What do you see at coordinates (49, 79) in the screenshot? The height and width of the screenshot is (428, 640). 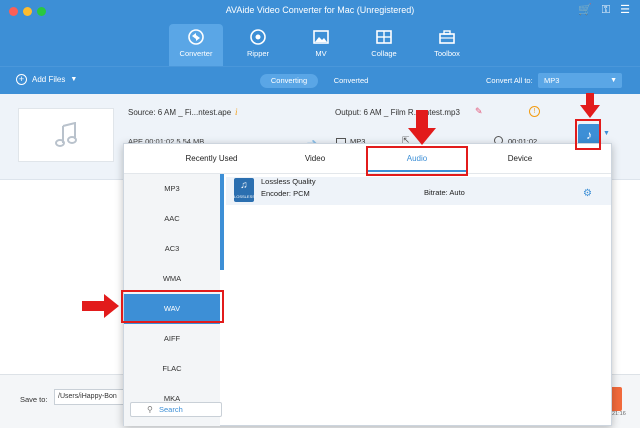 I see `add-files-label: Add Files` at bounding box center [49, 79].